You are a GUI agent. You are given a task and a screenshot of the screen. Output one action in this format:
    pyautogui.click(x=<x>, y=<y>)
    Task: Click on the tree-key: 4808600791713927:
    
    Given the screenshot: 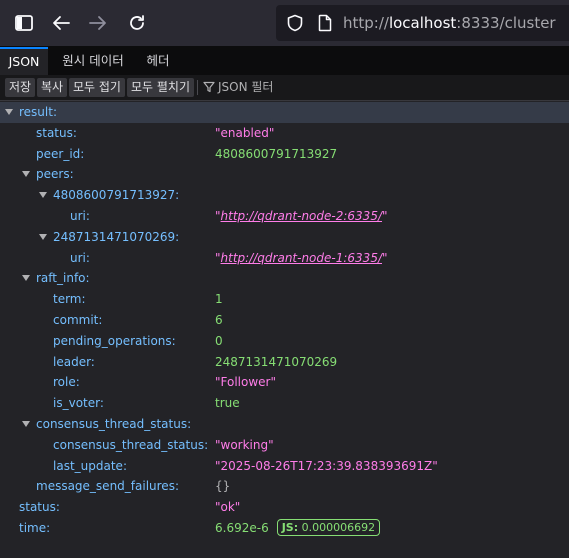 What is the action you would take?
    pyautogui.click(x=116, y=195)
    